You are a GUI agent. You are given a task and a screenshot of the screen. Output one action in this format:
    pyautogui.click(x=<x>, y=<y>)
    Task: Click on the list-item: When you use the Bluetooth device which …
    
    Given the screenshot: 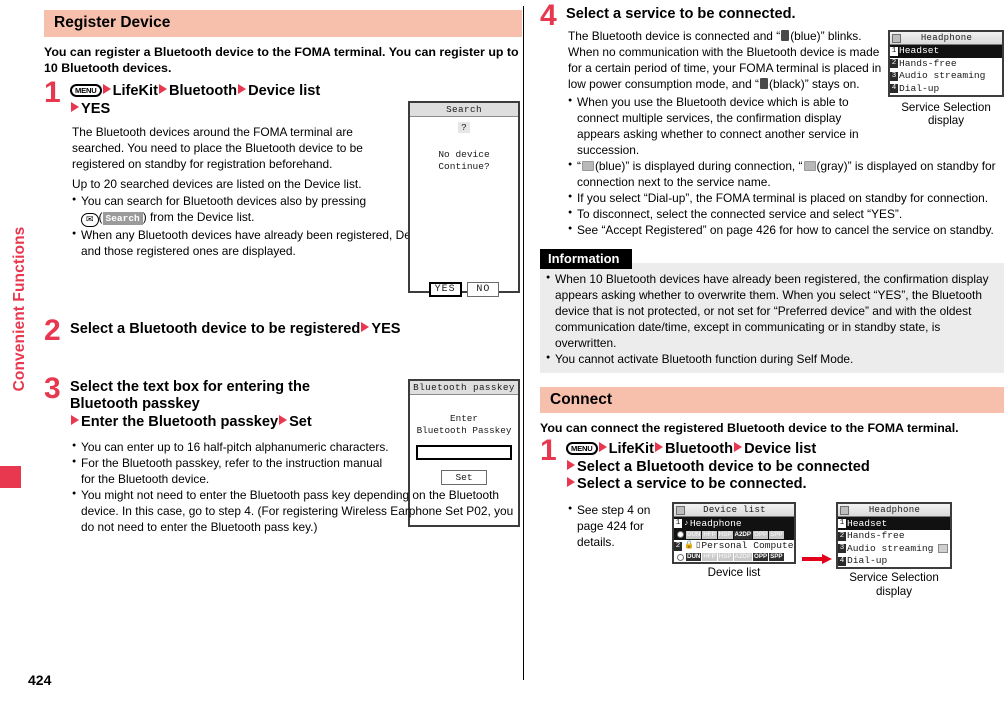 What is the action you would take?
    pyautogui.click(x=725, y=126)
    